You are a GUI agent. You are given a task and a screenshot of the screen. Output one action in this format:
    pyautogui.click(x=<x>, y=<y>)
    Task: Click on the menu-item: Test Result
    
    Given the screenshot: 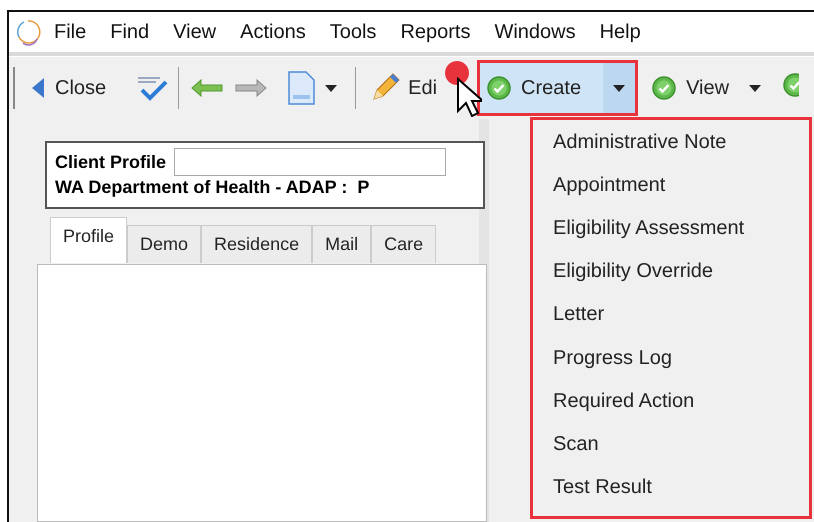 What is the action you would take?
    pyautogui.click(x=671, y=494)
    